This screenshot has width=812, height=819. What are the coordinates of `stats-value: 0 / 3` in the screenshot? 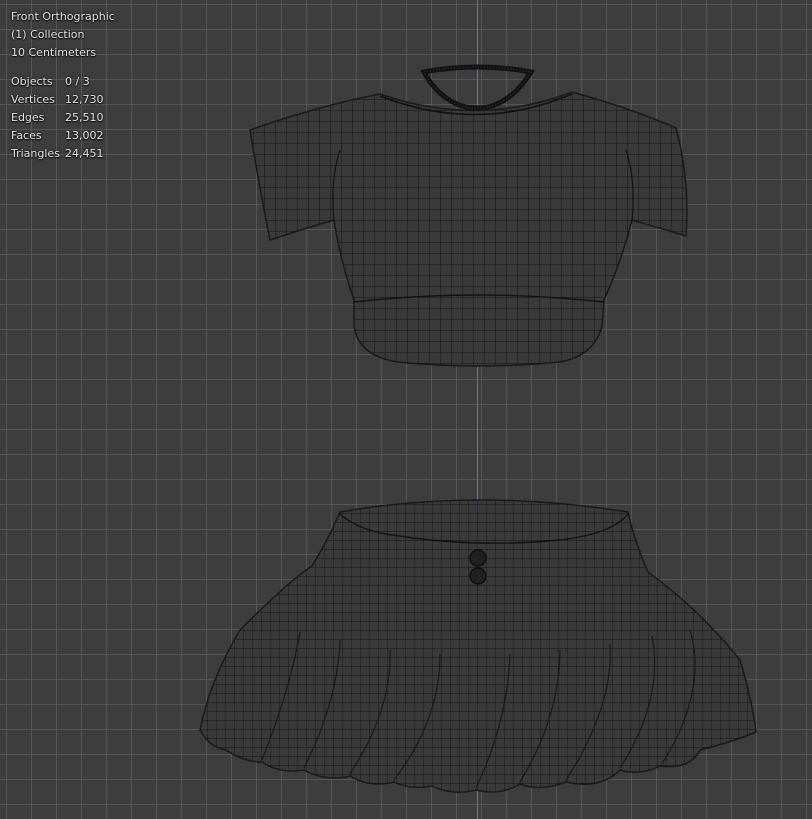 It's located at (77, 81).